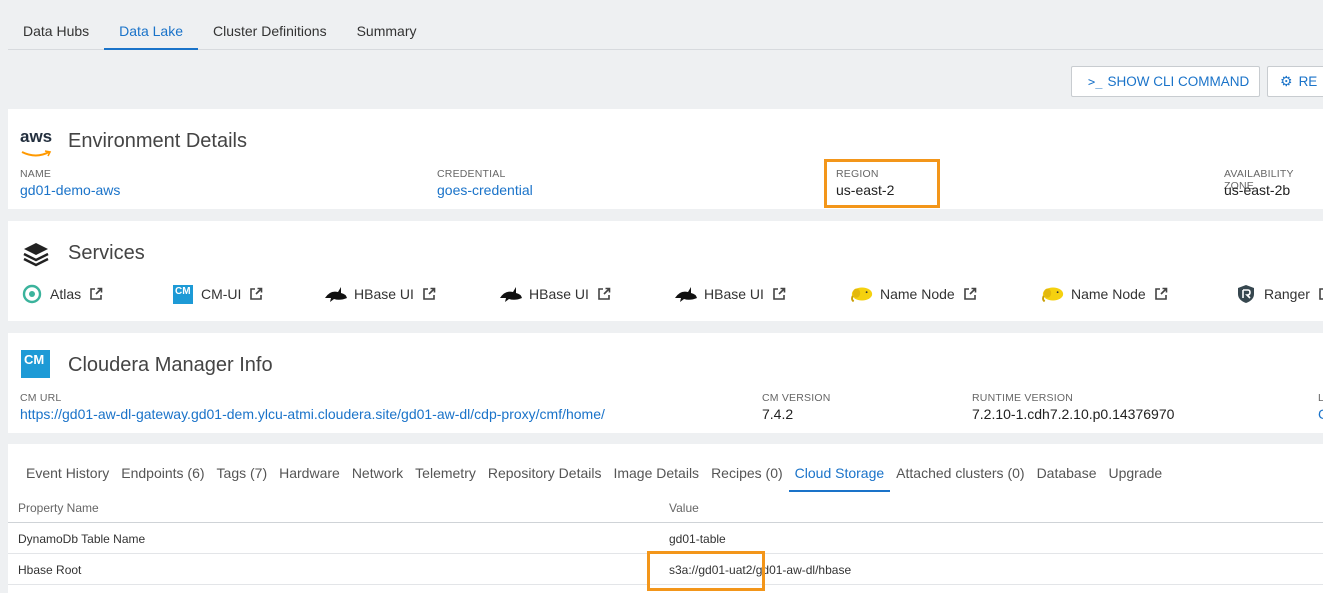 This screenshot has width=1323, height=593. I want to click on service-atlas: Atlas, so click(61, 294).